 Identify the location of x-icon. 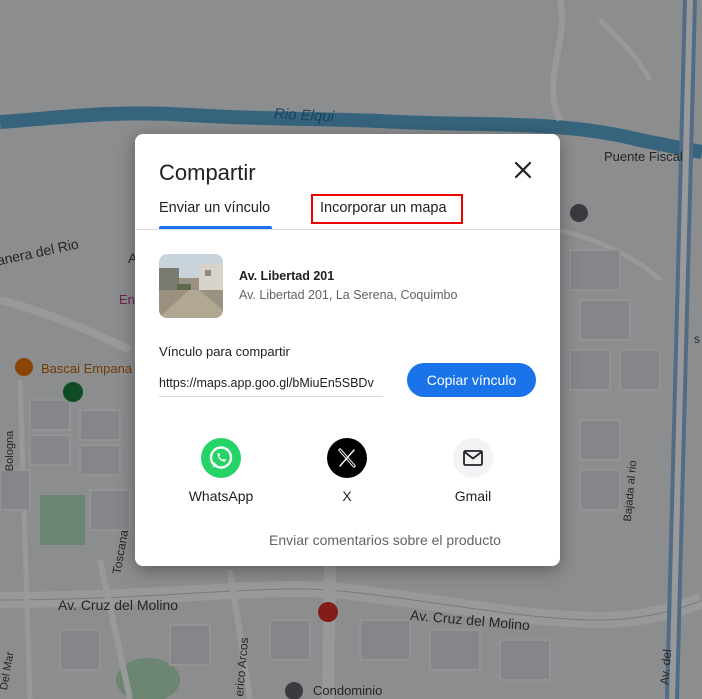
(347, 458).